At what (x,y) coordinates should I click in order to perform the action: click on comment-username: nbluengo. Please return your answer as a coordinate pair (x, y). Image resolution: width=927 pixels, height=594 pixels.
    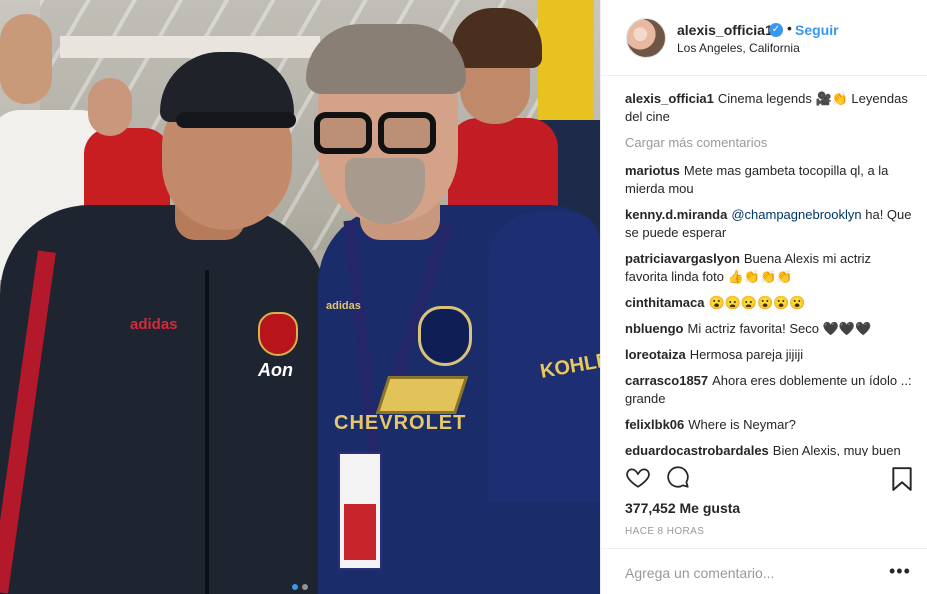
    Looking at the image, I should click on (654, 328).